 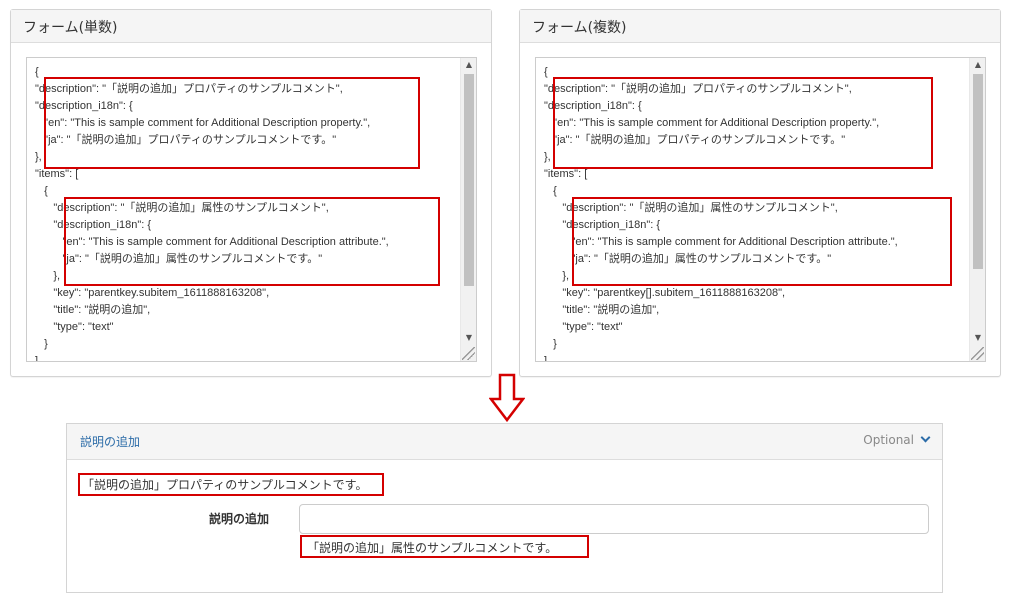 What do you see at coordinates (925, 437) in the screenshot?
I see `chevron-down-icon` at bounding box center [925, 437].